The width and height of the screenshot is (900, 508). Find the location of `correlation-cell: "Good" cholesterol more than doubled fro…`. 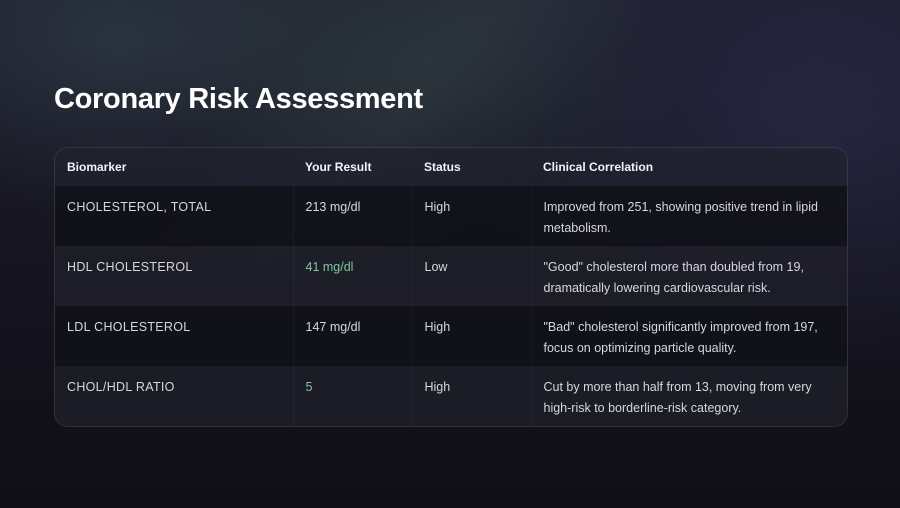

correlation-cell: "Good" cholesterol more than doubled fro… is located at coordinates (688, 276).